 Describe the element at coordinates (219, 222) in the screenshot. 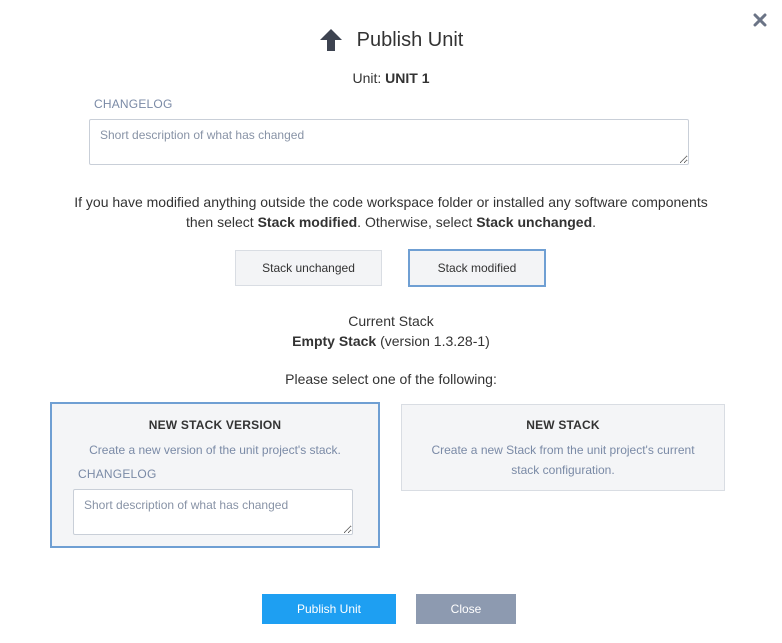

I see `info-then-select: then select` at that location.